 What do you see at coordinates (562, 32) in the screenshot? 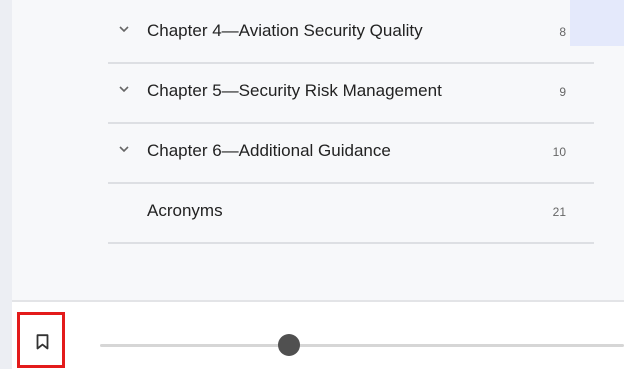
I see `toc-item-page-number: 8` at bounding box center [562, 32].